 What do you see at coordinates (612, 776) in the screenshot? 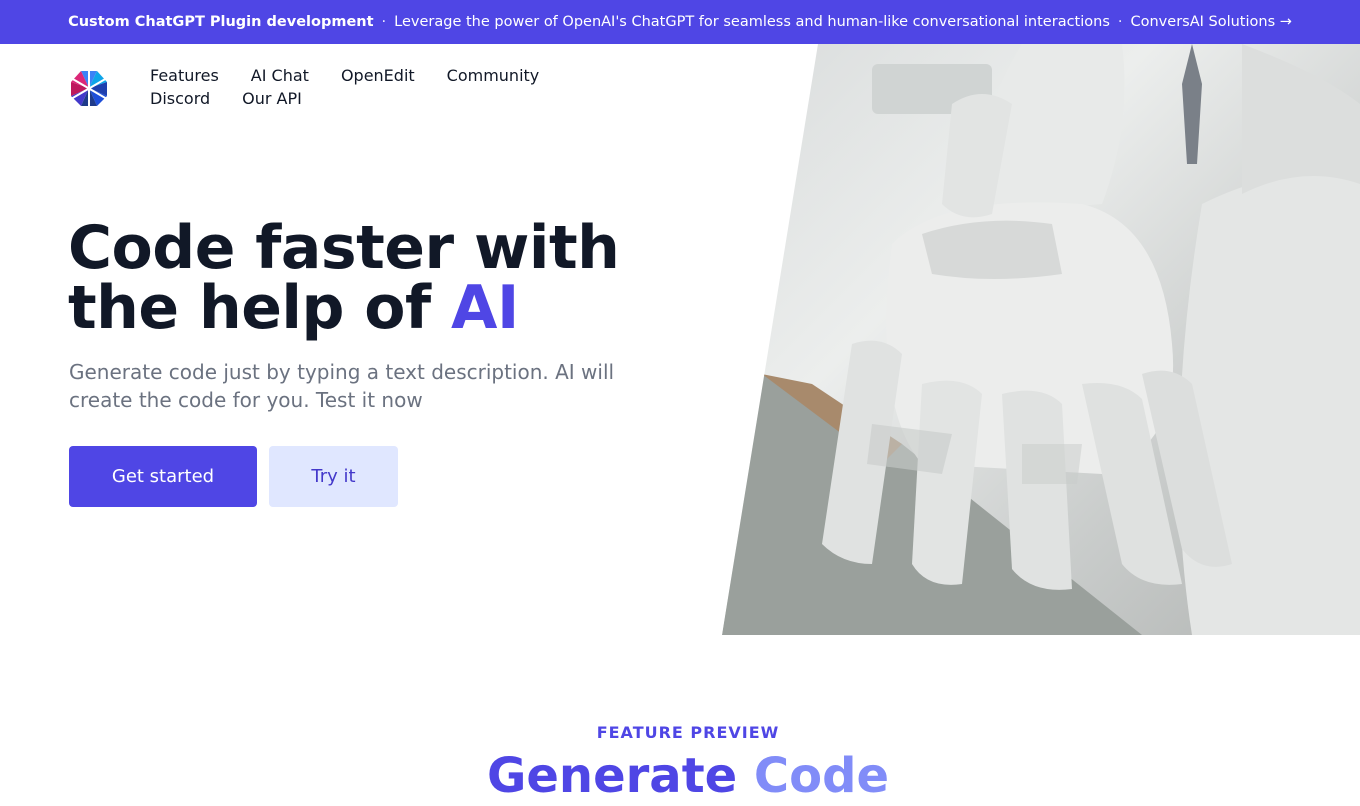
I see `feature-title-part1: Generate` at bounding box center [612, 776].